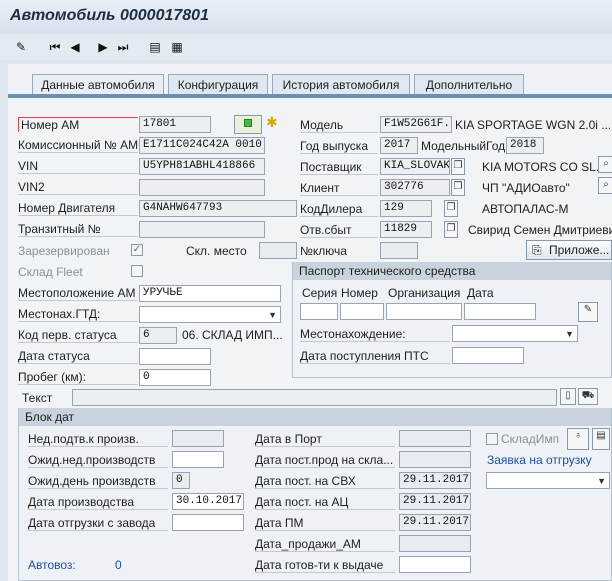  What do you see at coordinates (78, 124) in the screenshot?
I see `nomer-am-label: Номер АМ` at bounding box center [78, 124].